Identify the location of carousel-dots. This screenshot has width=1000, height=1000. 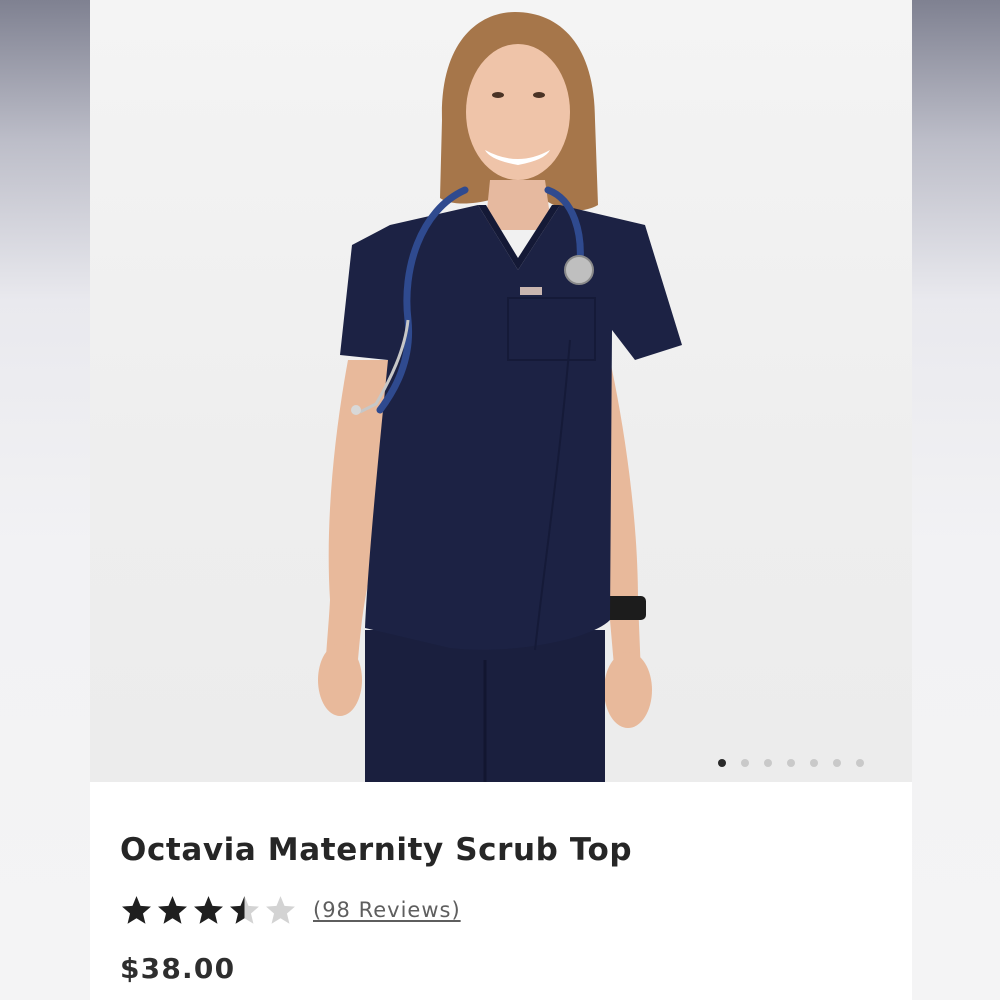
(791, 763).